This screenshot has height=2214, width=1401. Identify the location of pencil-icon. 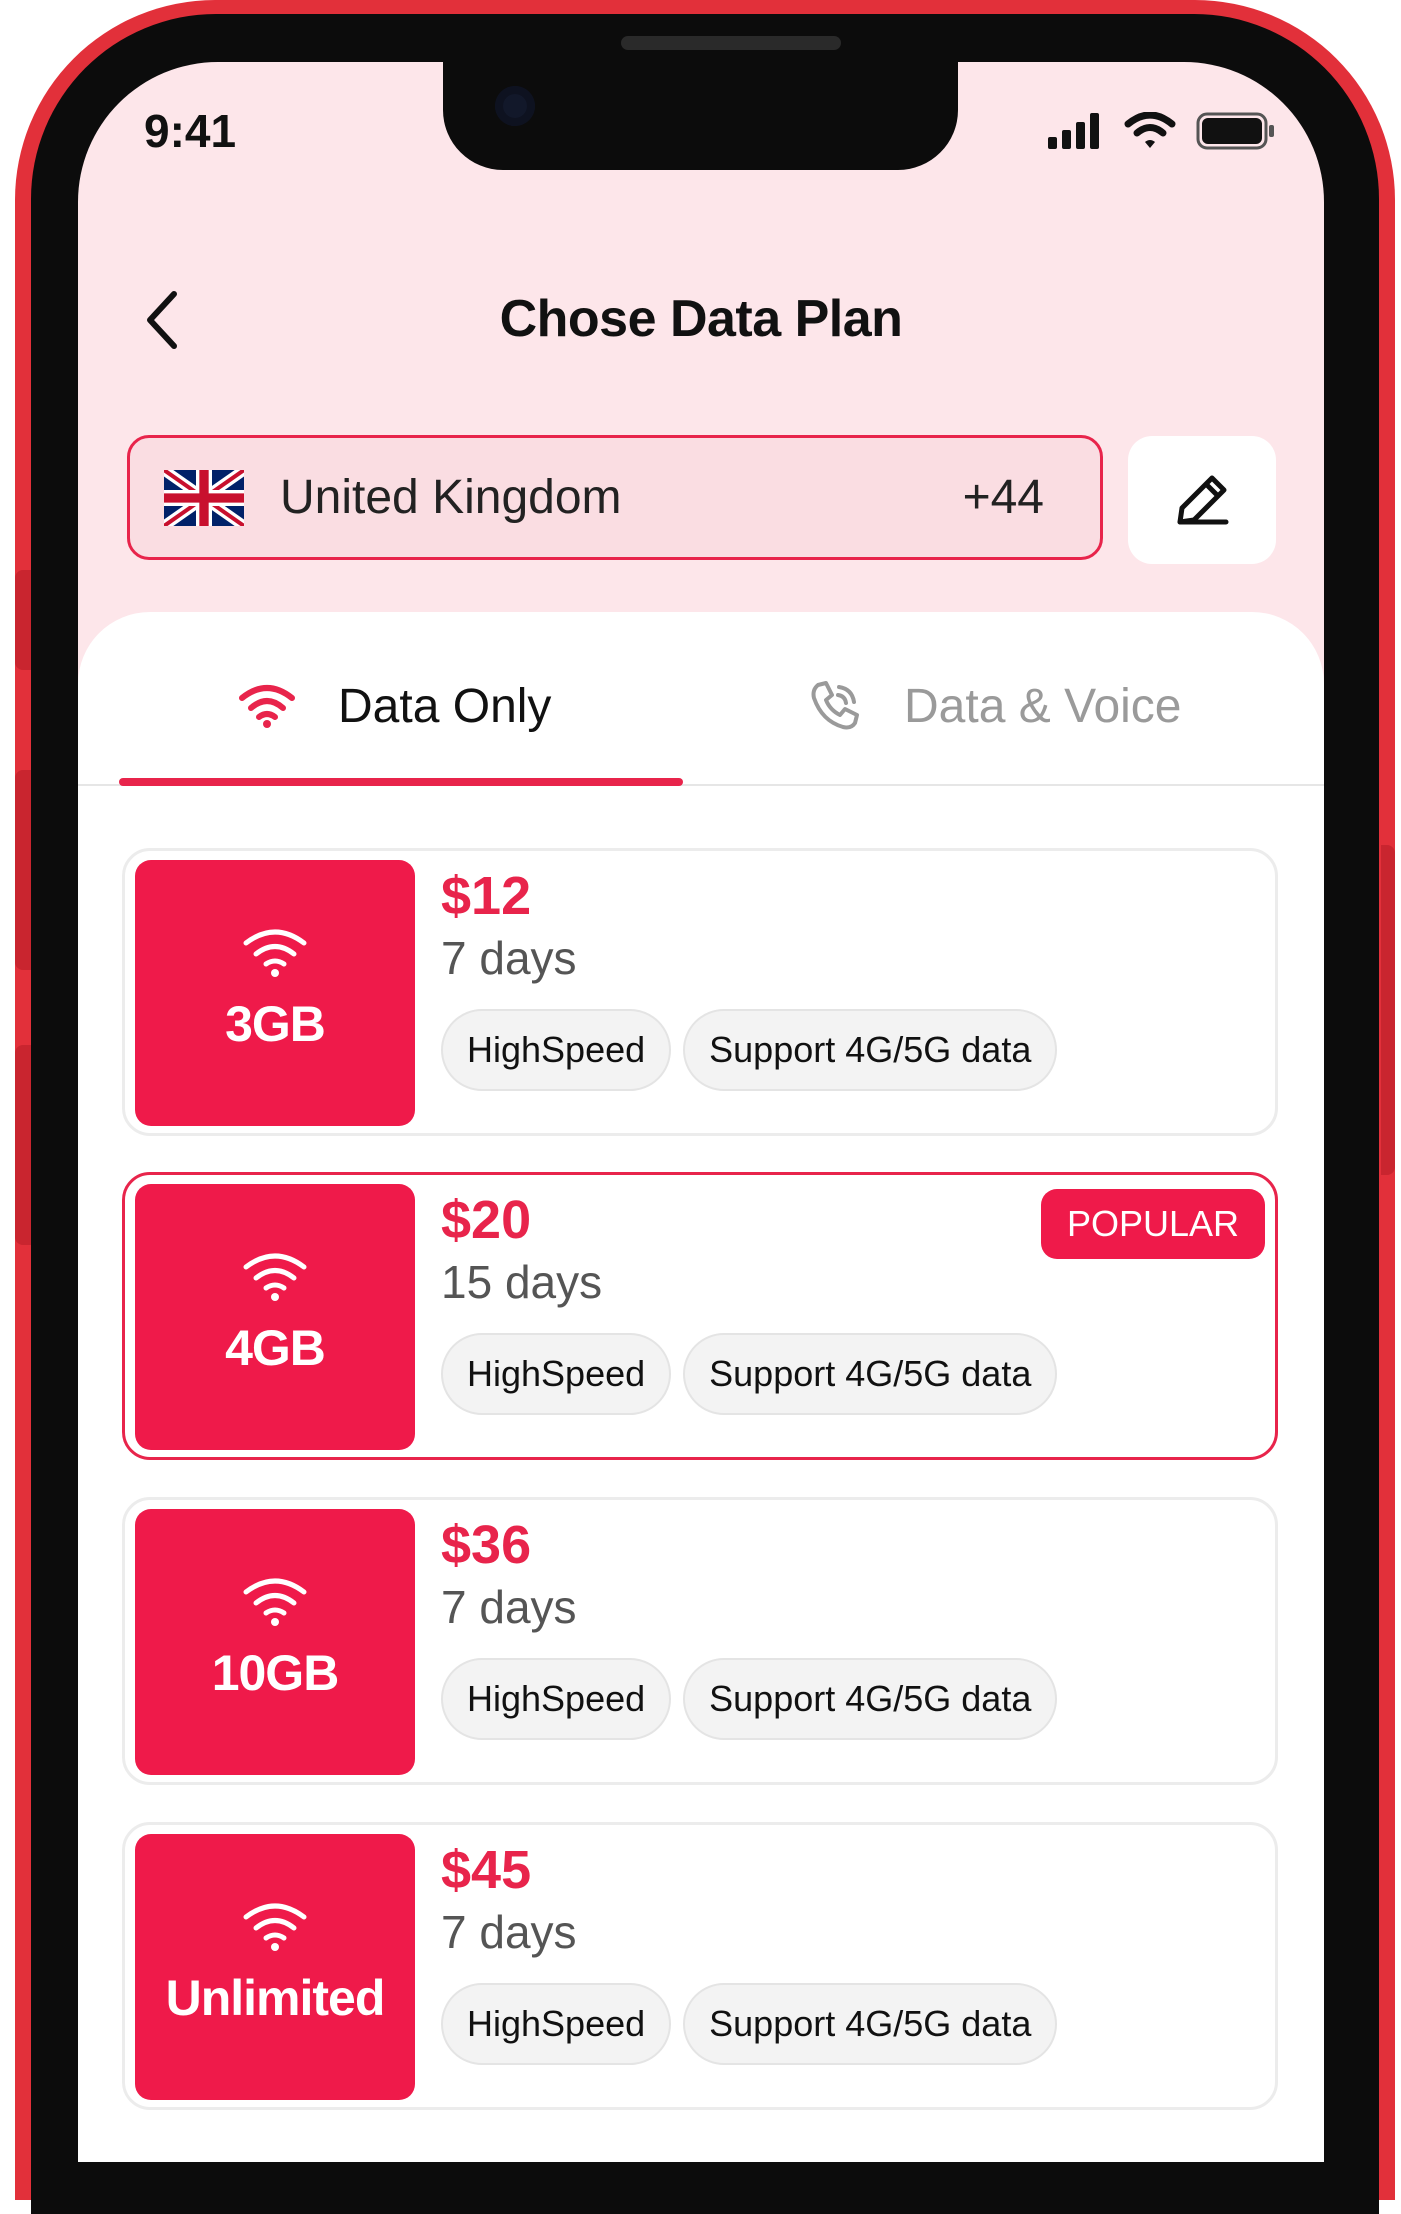
(1203, 500).